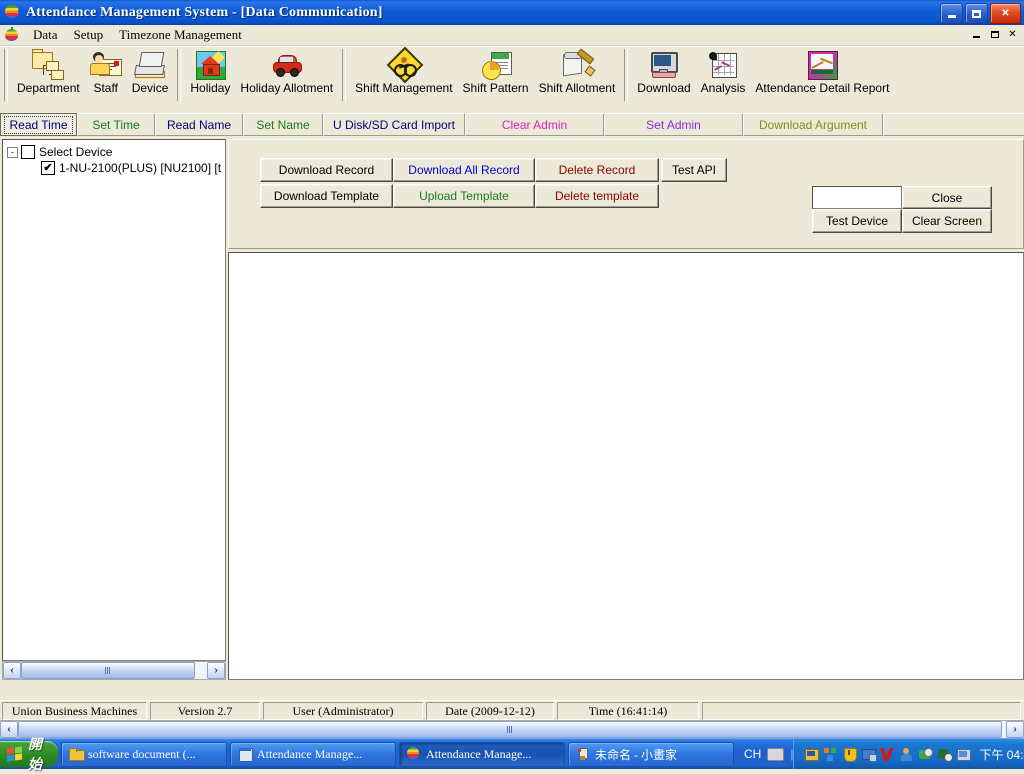 The image size is (1024, 774). I want to click on button-label: Clear Screen, so click(947, 221).